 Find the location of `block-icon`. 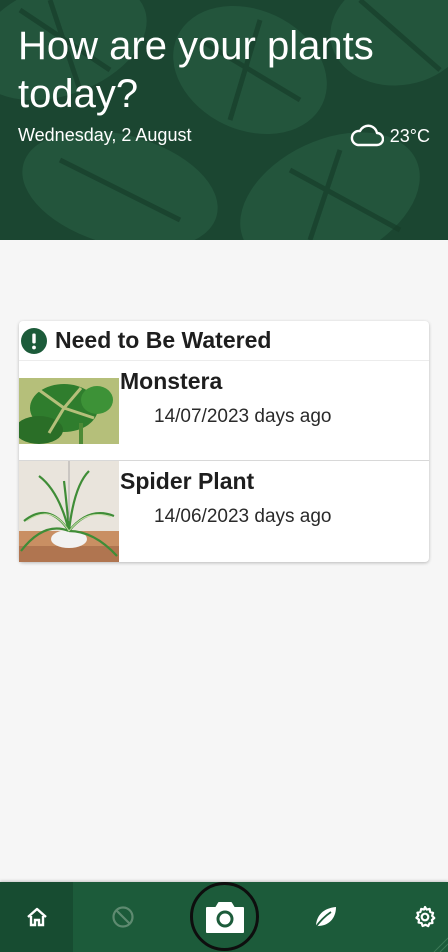

block-icon is located at coordinates (123, 917).